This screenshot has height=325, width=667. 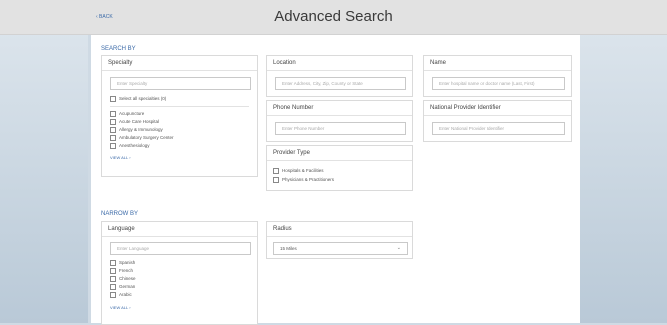 I want to click on specialty-option: Acute Care Hospital, so click(x=134, y=122).